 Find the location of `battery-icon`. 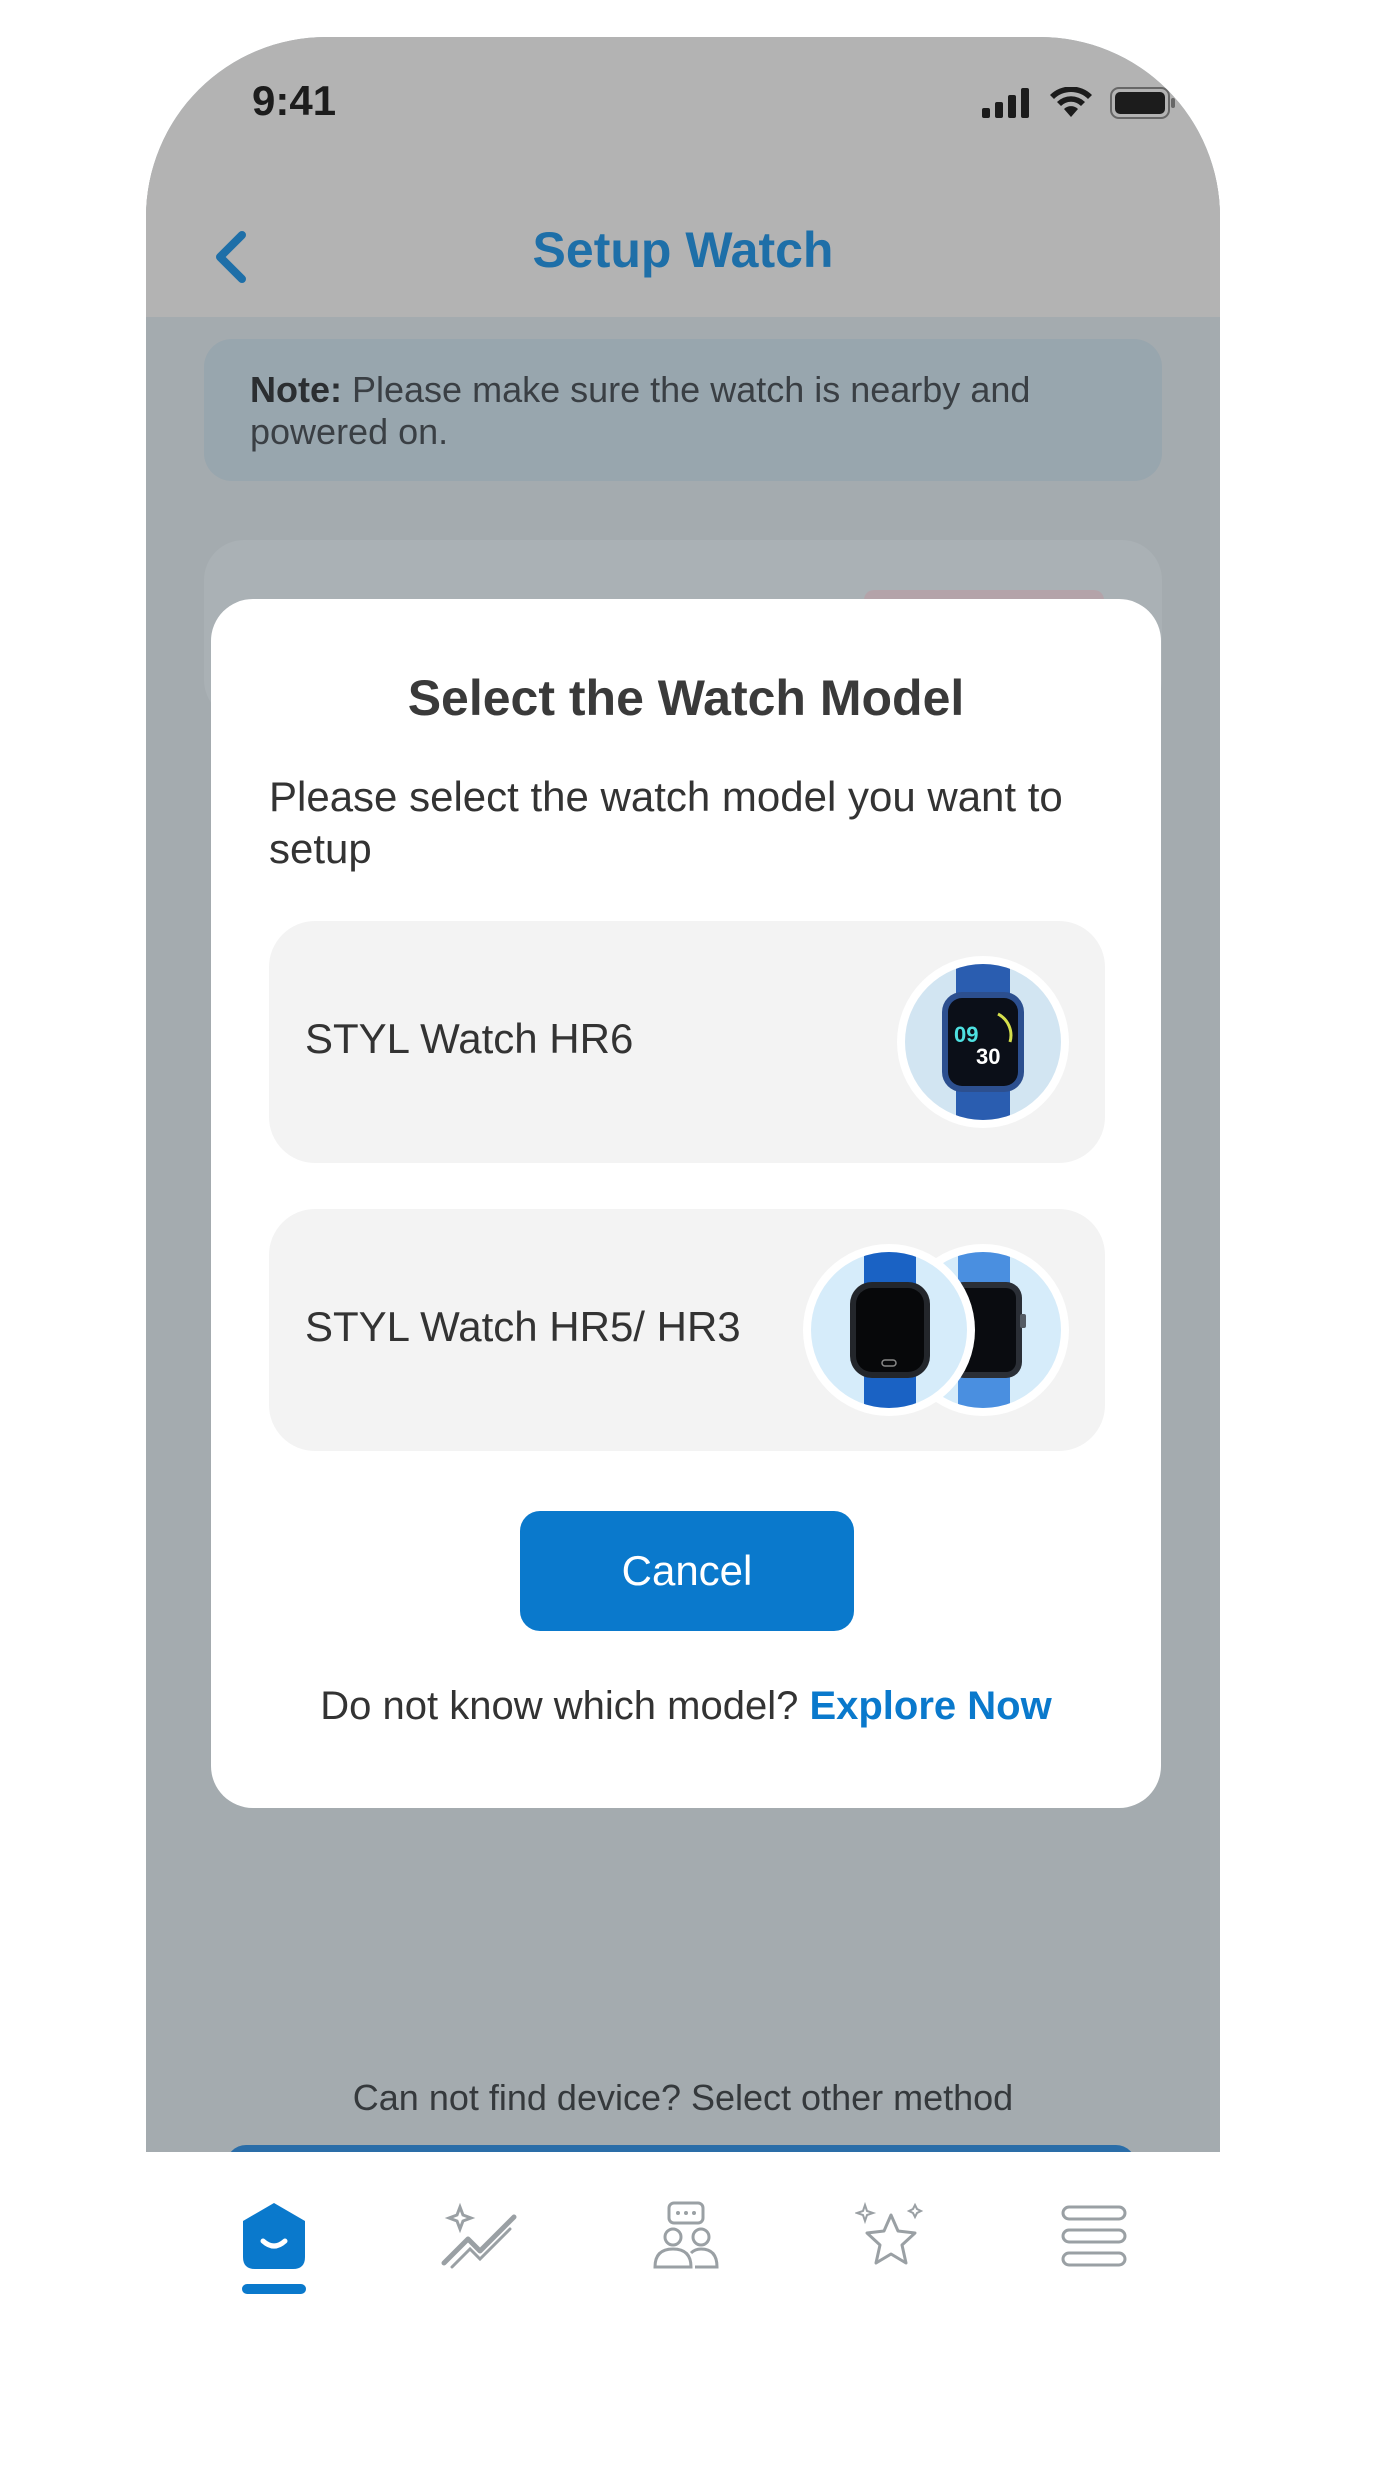

battery-icon is located at coordinates (1142, 103).